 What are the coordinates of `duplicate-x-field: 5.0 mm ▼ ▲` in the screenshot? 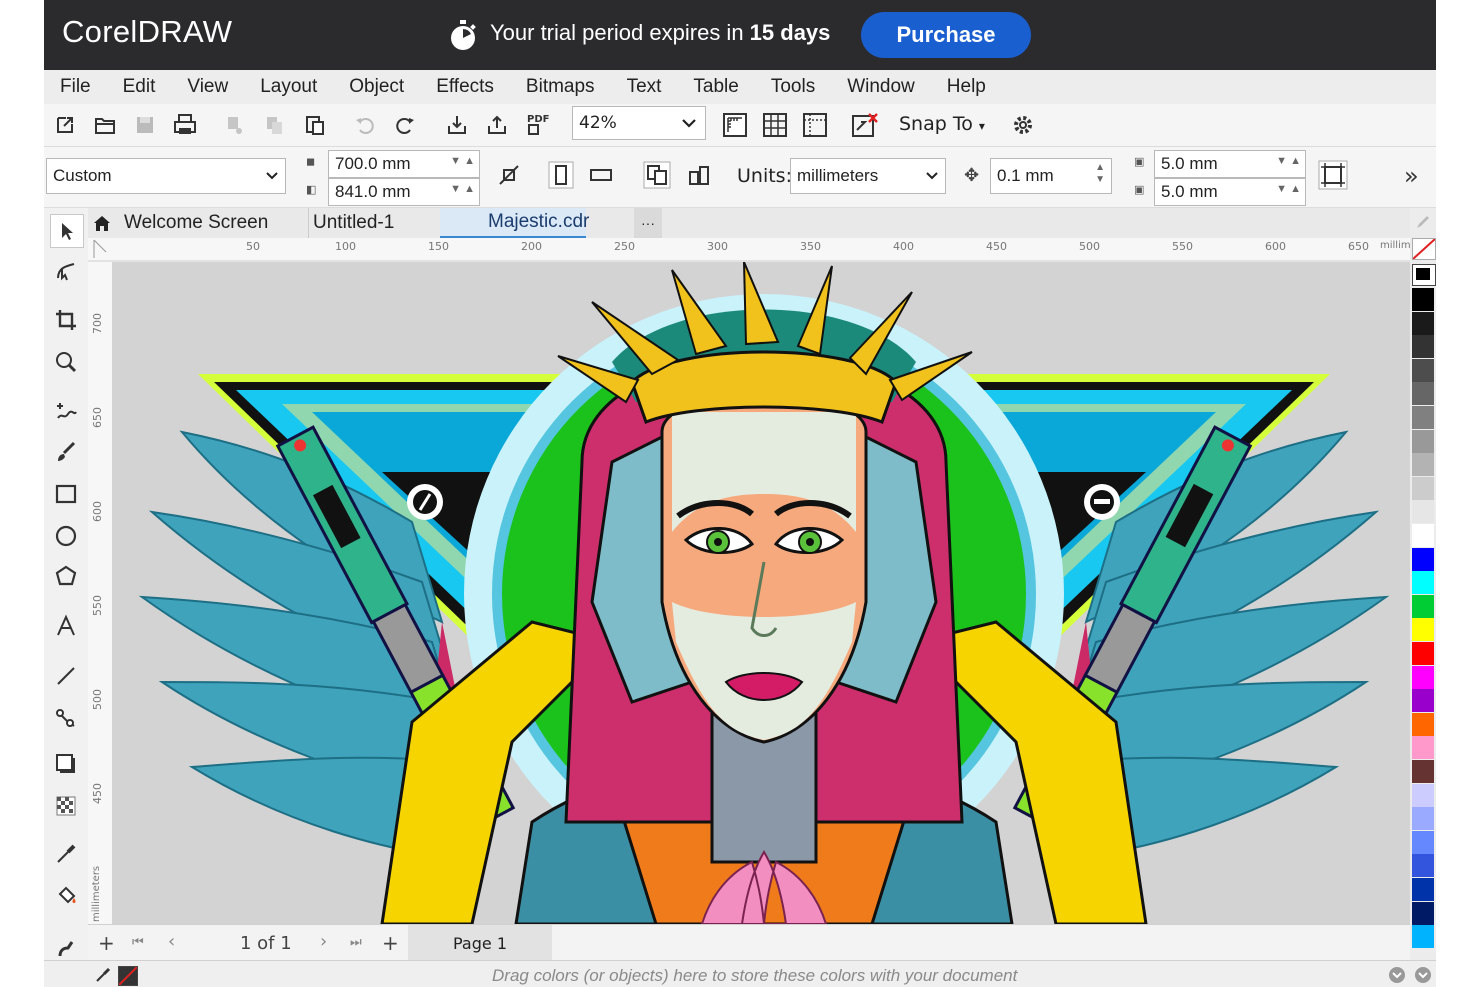 It's located at (1230, 164).